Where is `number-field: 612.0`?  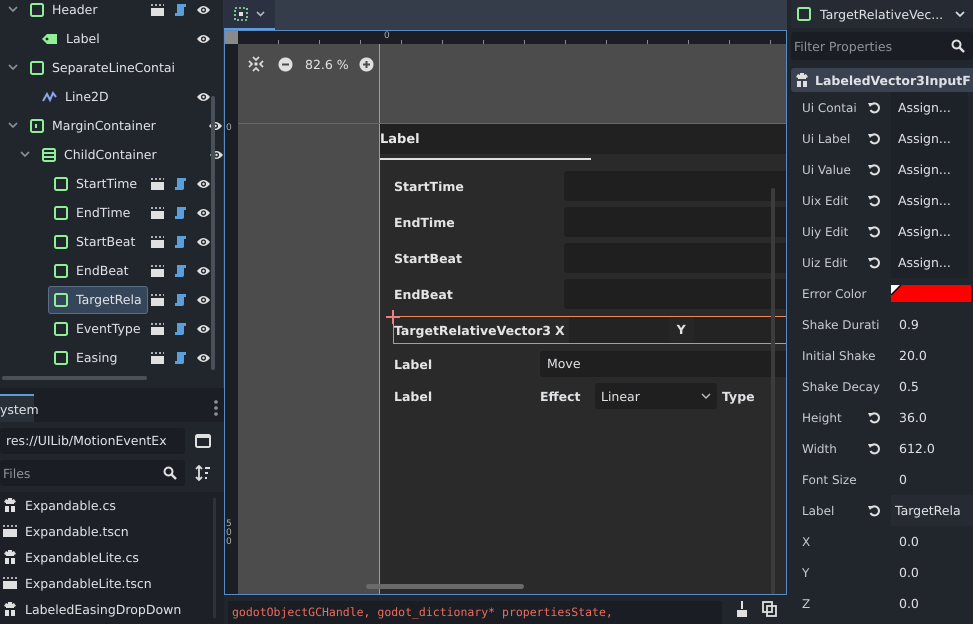
number-field: 612.0 is located at coordinates (913, 448).